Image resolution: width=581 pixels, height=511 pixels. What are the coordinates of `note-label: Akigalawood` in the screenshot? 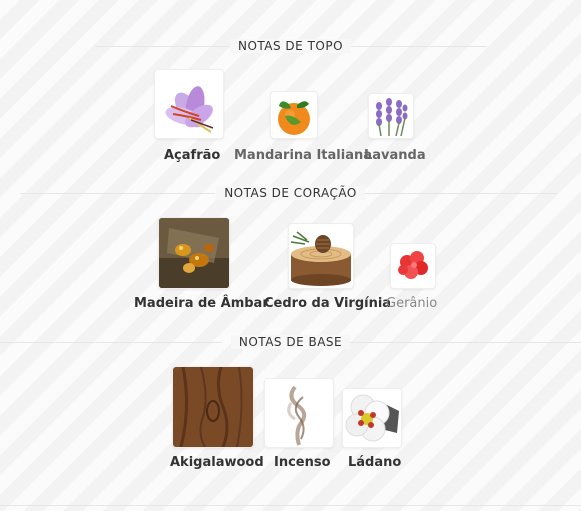 It's located at (217, 462).